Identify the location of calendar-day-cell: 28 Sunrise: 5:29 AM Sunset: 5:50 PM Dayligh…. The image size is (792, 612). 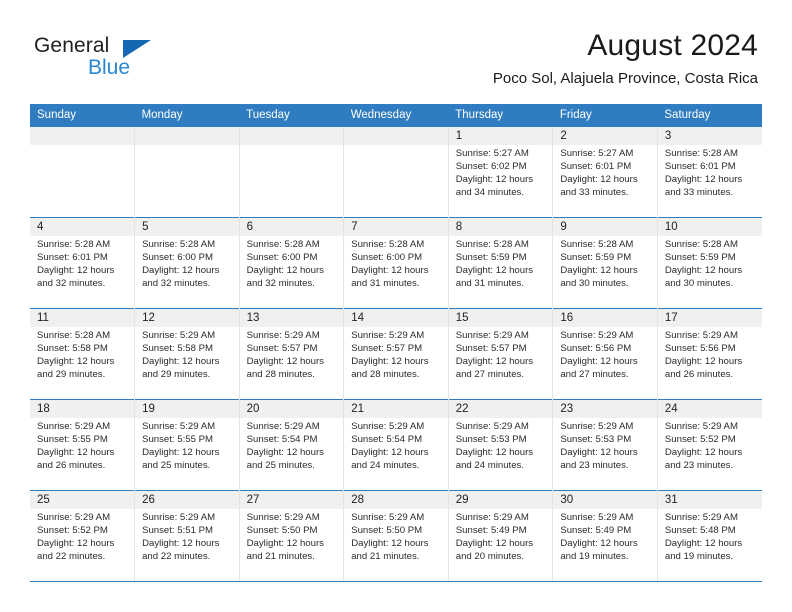
(396, 536).